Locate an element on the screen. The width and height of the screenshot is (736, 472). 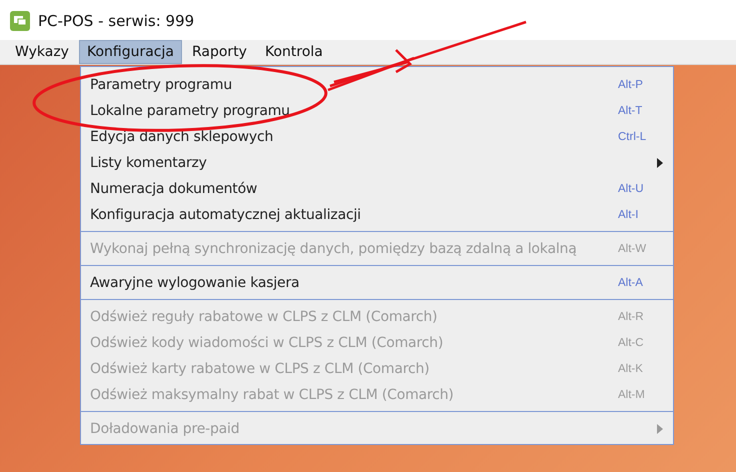
app-icon is located at coordinates (20, 21).